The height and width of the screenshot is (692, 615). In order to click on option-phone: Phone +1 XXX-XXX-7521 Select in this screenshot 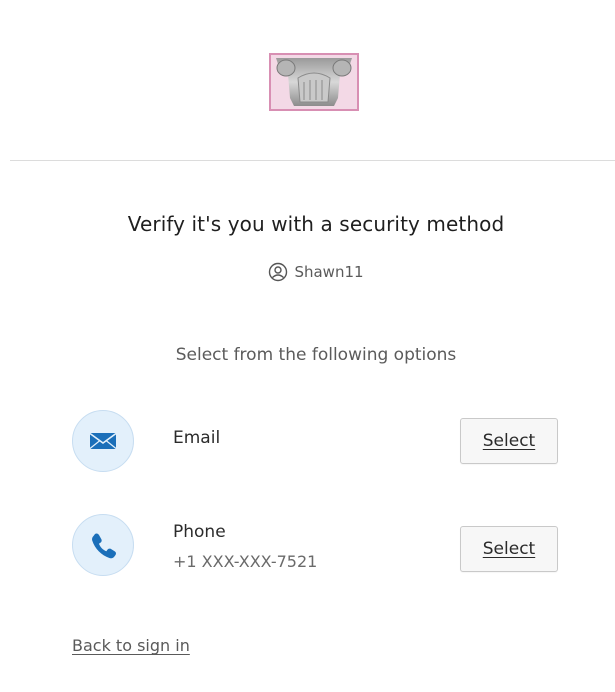, I will do `click(317, 546)`.